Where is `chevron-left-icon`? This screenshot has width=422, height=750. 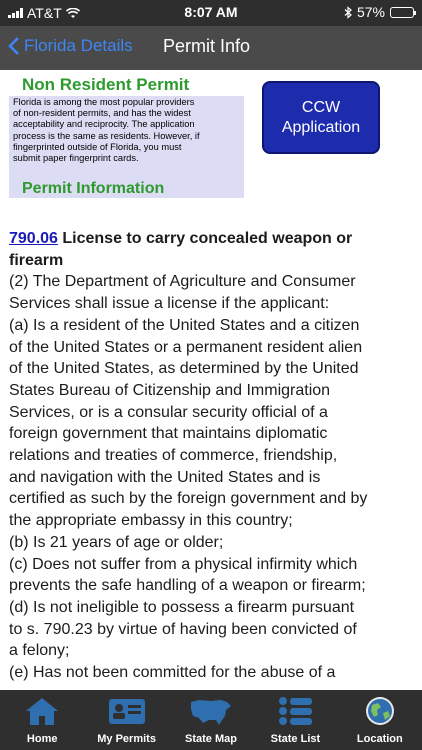 chevron-left-icon is located at coordinates (13, 46).